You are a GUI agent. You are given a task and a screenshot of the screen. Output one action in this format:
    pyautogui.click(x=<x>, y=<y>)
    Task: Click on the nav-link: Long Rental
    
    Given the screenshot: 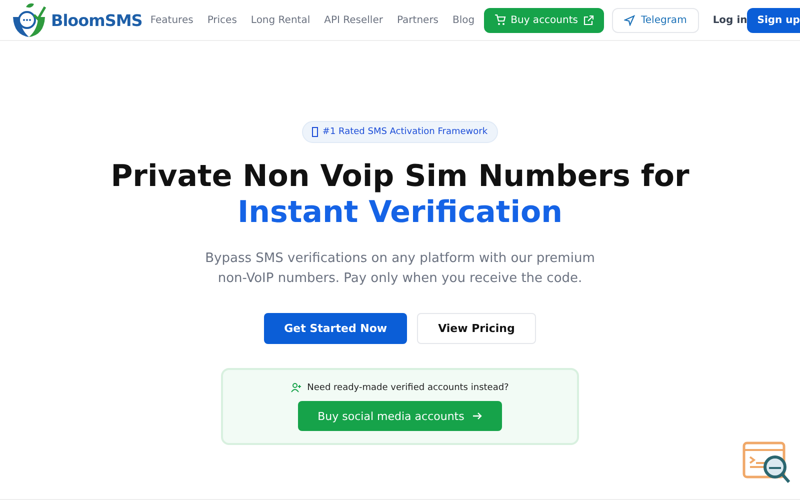 What is the action you would take?
    pyautogui.click(x=280, y=20)
    